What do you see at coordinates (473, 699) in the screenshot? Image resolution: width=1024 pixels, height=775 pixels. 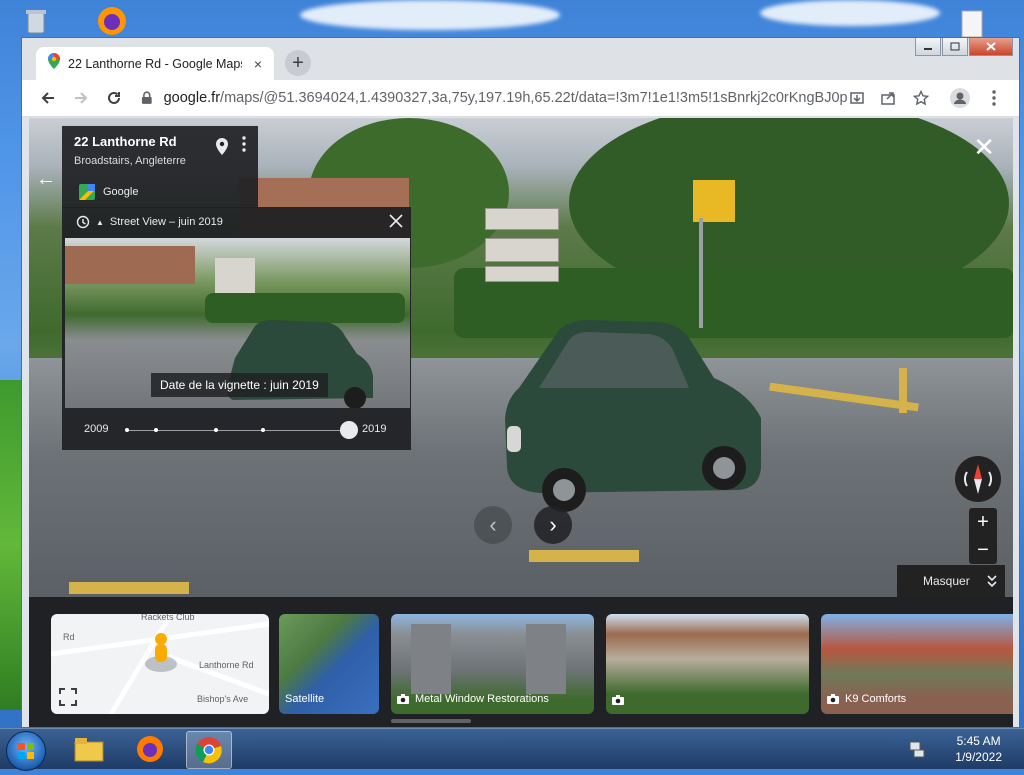 I see `photo-label: Metal Window Restorations` at bounding box center [473, 699].